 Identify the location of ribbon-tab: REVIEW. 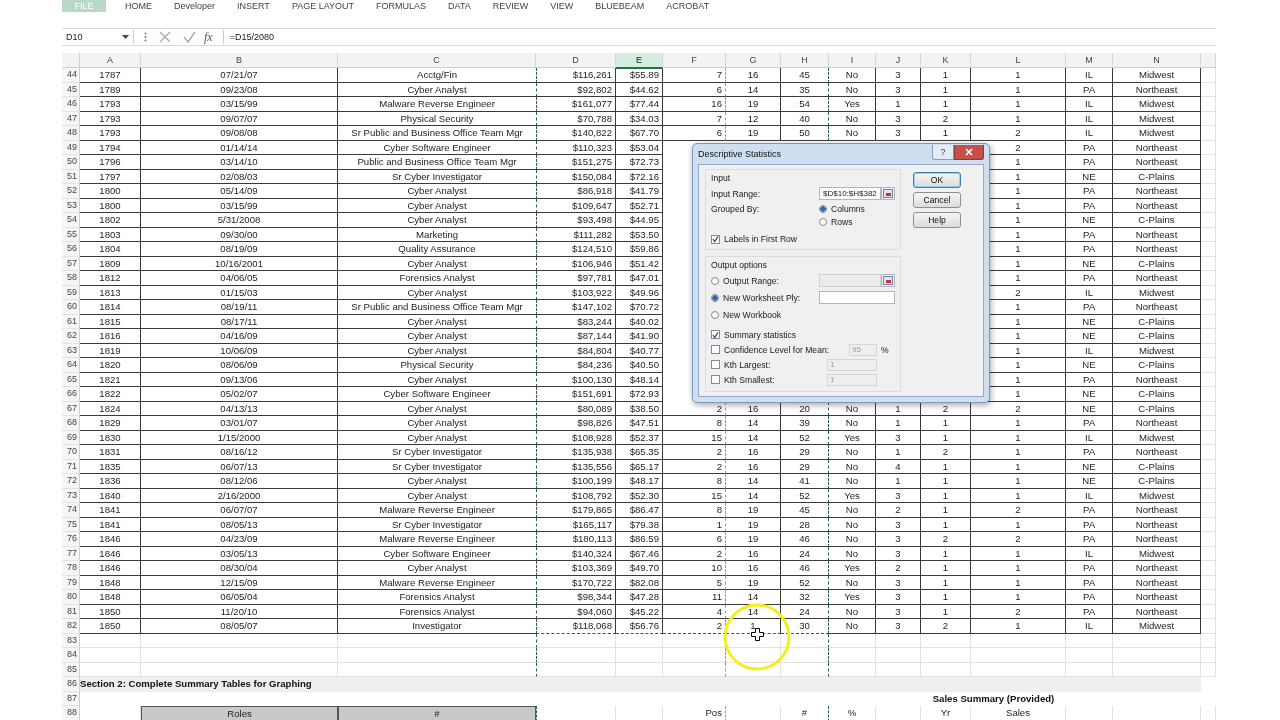
(510, 6).